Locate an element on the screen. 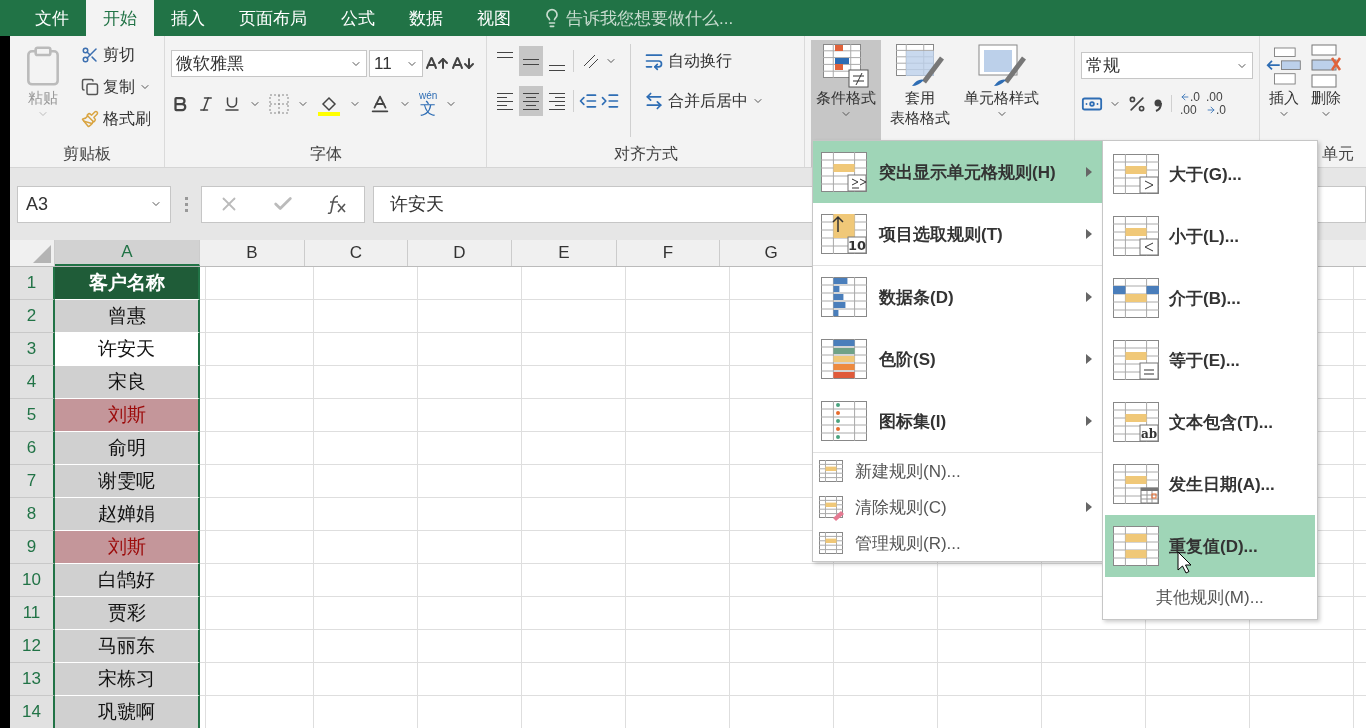 The height and width of the screenshot is (728, 1366). ribbon-tab: 开始 is located at coordinates (120, 18).